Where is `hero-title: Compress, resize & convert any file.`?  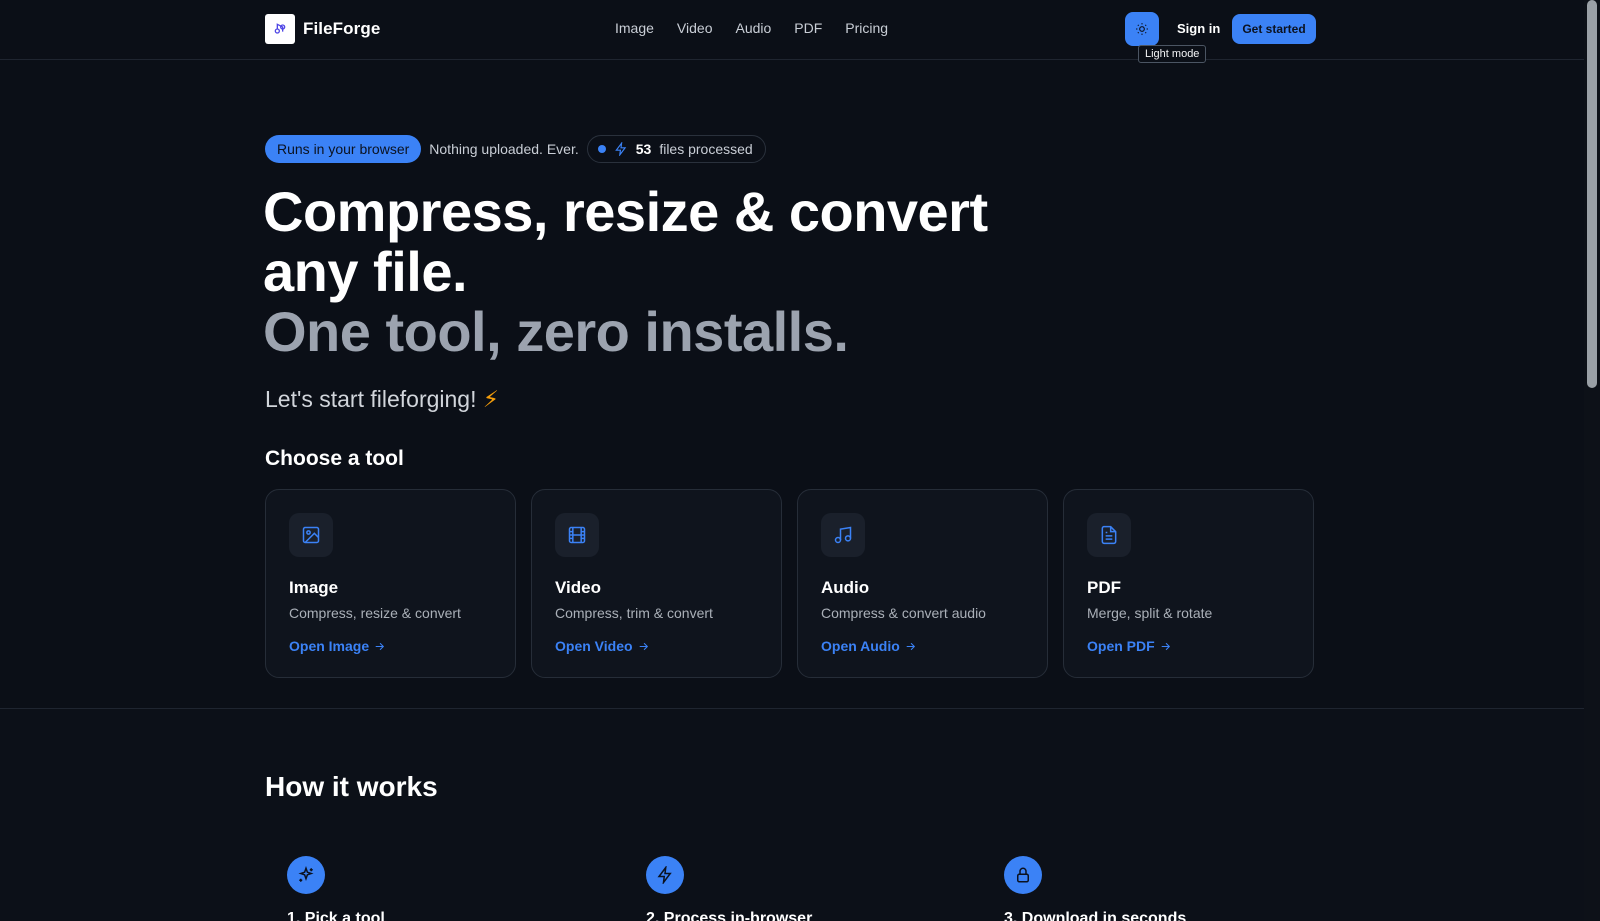 hero-title: Compress, resize & convert any file. is located at coordinates (625, 241).